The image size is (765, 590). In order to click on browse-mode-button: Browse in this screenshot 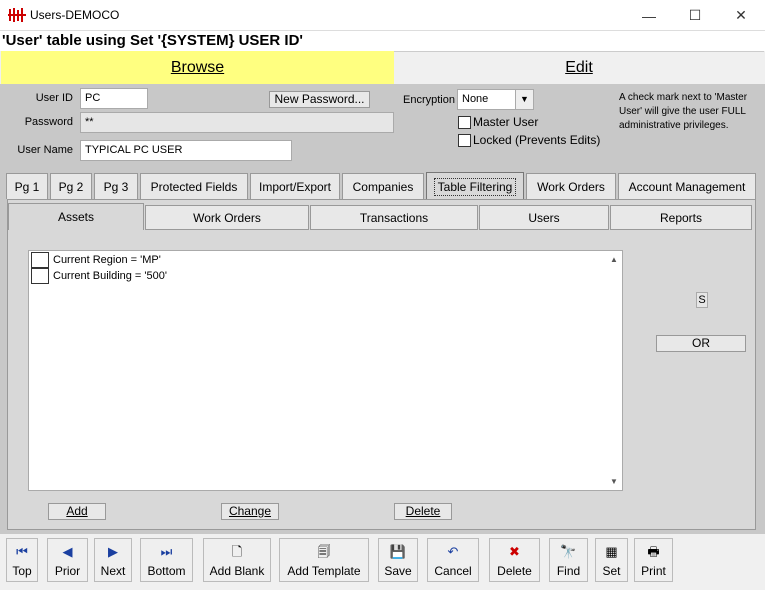, I will do `click(197, 67)`.